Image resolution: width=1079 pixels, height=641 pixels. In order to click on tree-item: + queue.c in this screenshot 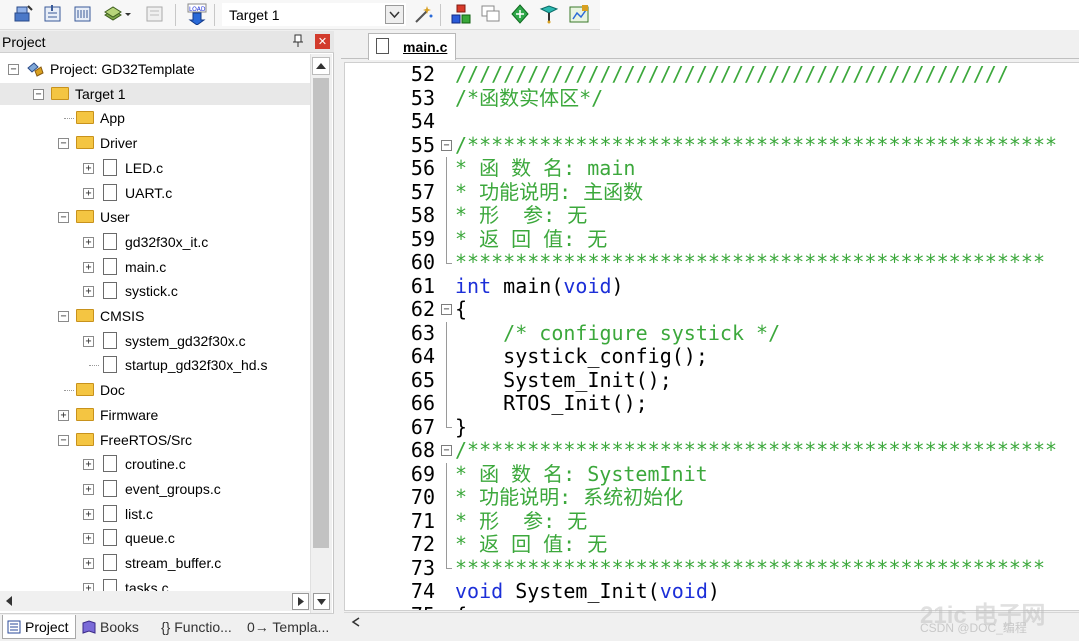, I will do `click(155, 538)`.